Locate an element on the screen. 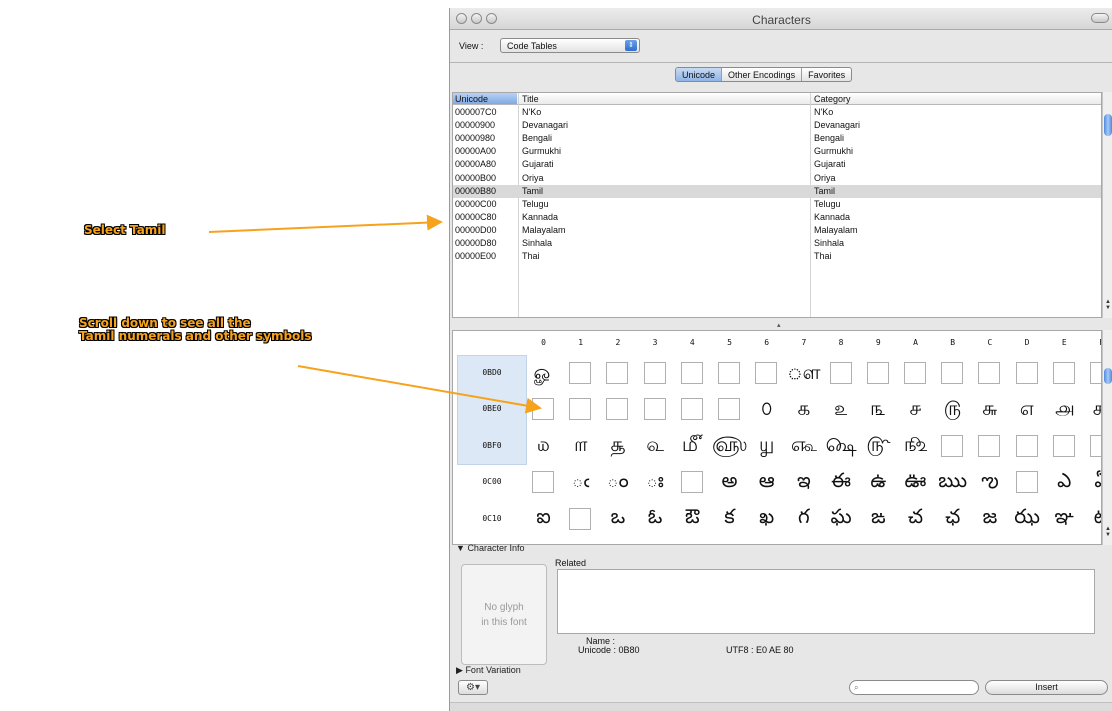 Image resolution: width=1112 pixels, height=711 pixels. table-row: 00000B00 Oriya Oriya is located at coordinates (777, 178).